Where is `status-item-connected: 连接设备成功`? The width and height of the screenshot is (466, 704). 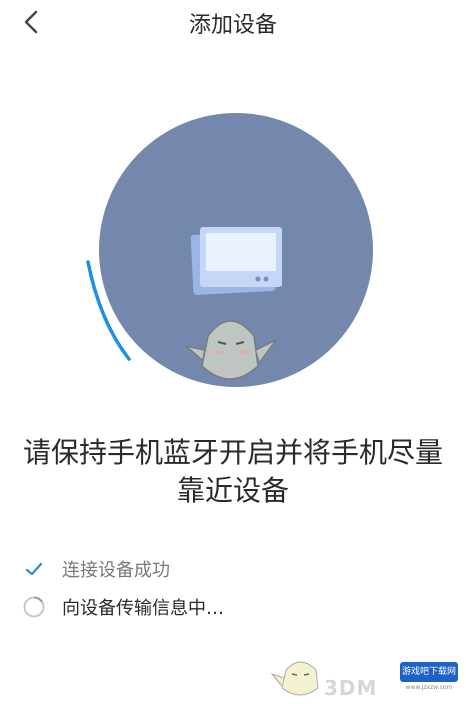 status-item-connected: 连接设备成功 is located at coordinates (96, 569).